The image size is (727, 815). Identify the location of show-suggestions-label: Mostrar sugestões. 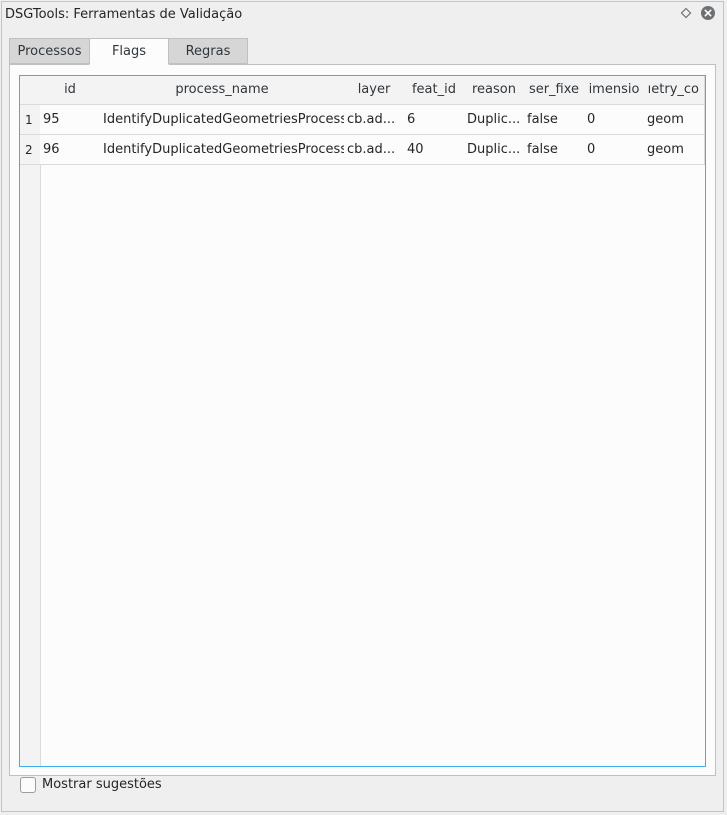
(102, 785).